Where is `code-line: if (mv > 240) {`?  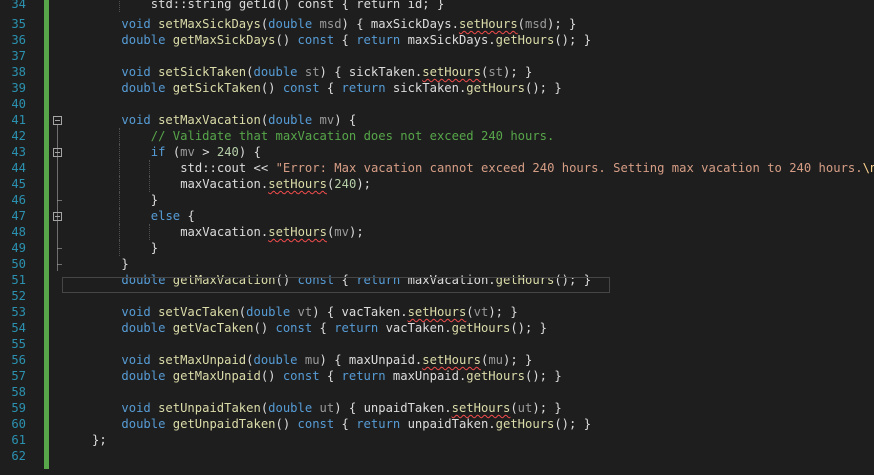
code-line: if (mv > 240) { is located at coordinates (206, 152).